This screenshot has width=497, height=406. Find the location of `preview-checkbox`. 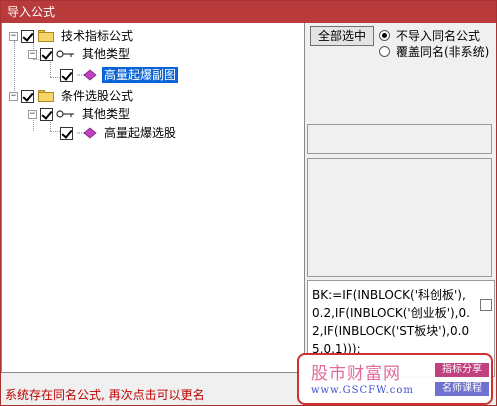

preview-checkbox is located at coordinates (486, 305).